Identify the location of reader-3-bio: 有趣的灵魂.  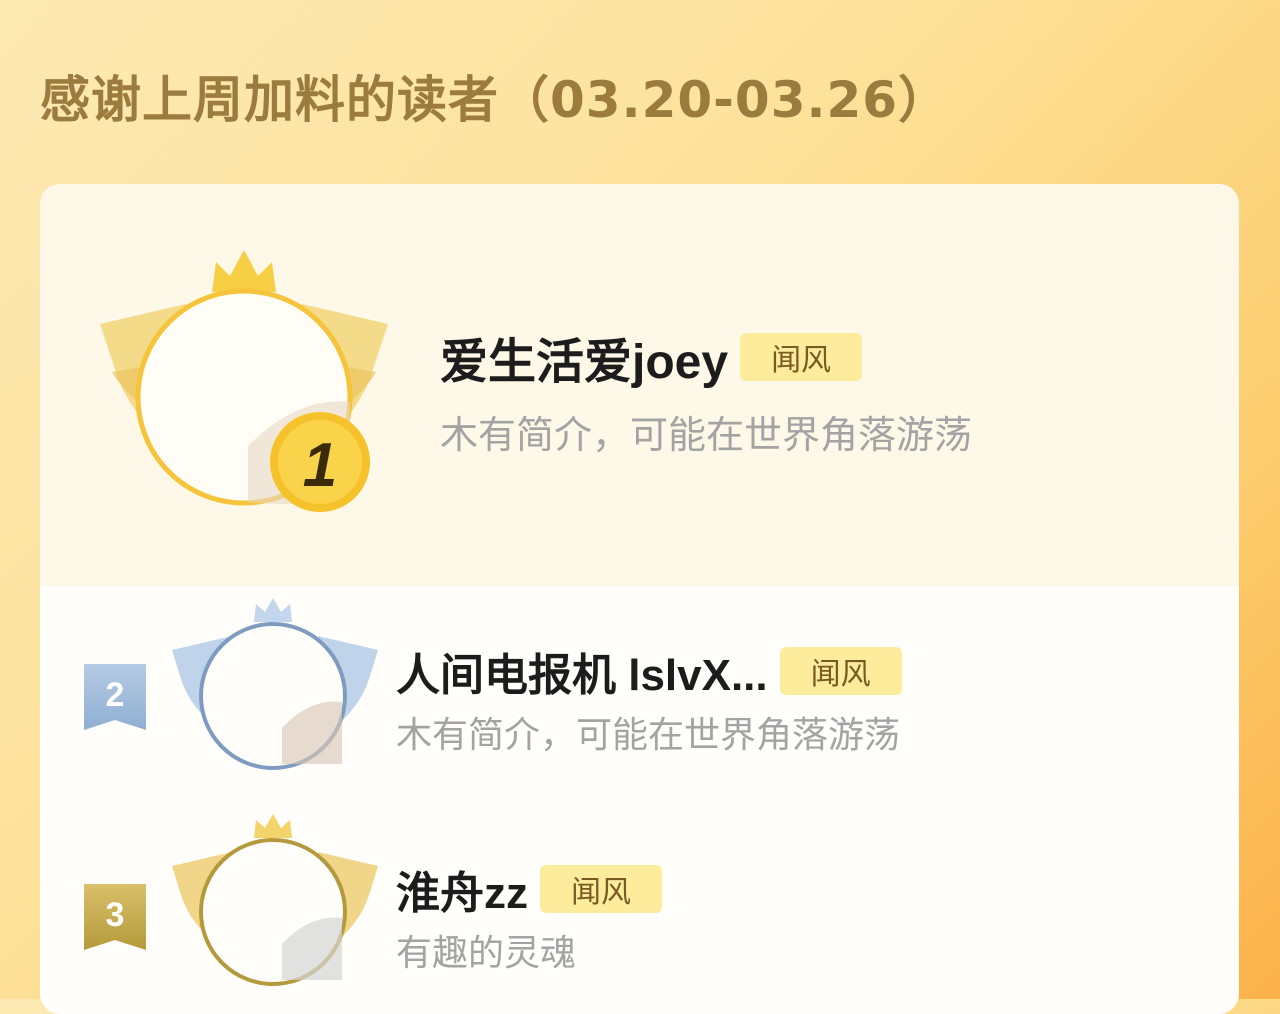
(486, 953).